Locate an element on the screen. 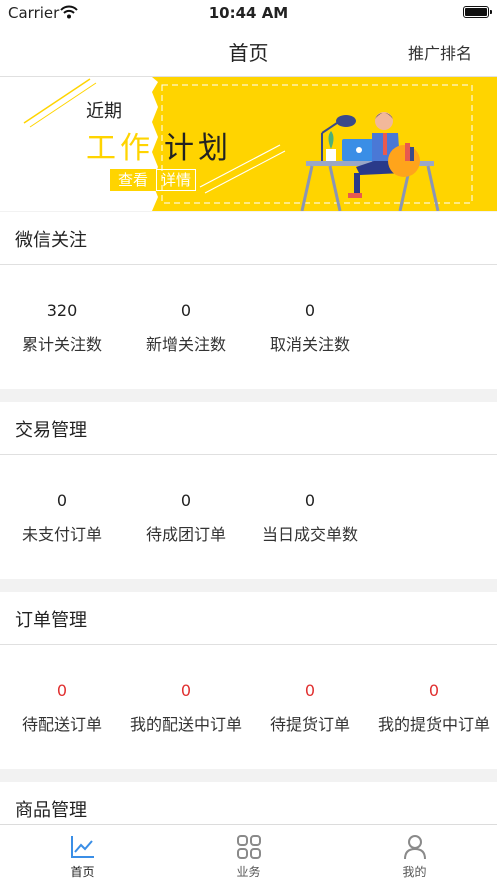 Image resolution: width=497 pixels, height=884 pixels. tab-home: 首页 is located at coordinates (82, 854).